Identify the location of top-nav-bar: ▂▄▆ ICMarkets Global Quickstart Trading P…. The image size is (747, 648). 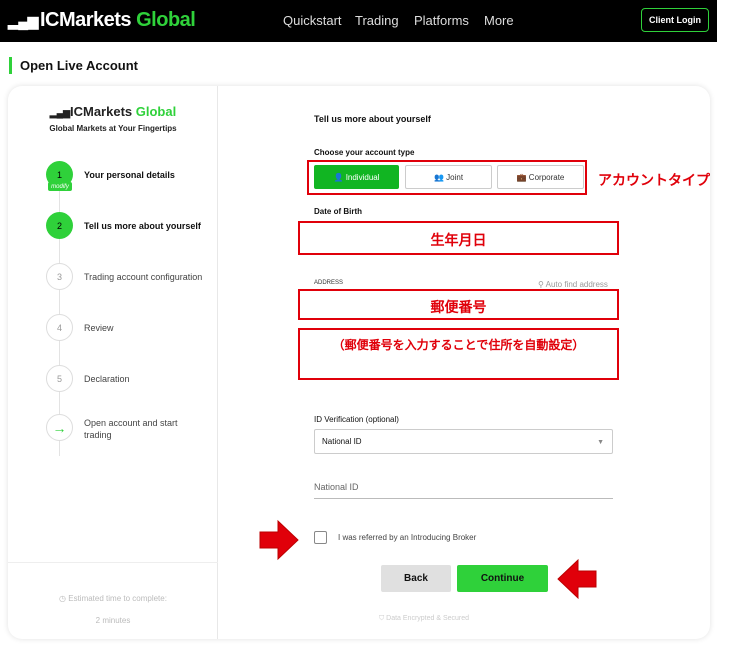
(358, 21).